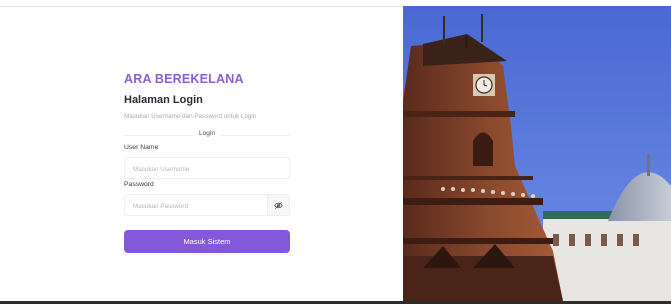 The height and width of the screenshot is (304, 671). I want to click on submit-button: Masuk Sistem, so click(207, 241).